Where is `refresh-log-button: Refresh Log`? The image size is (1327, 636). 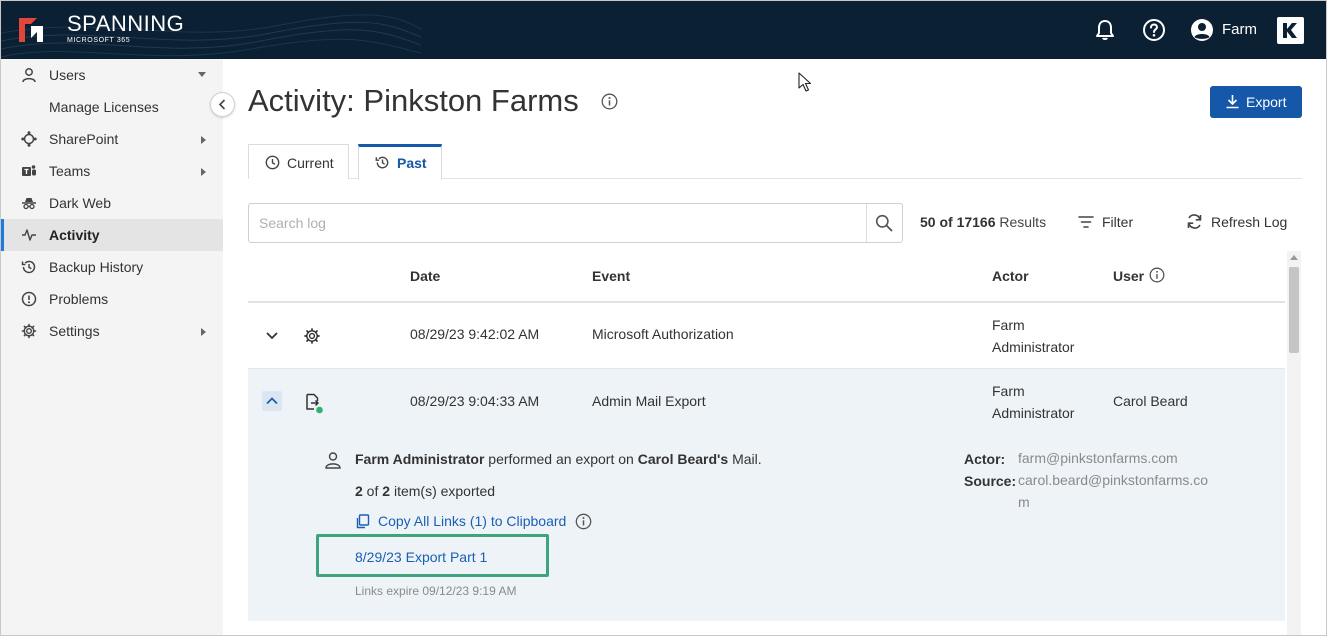 refresh-log-button: Refresh Log is located at coordinates (1239, 222).